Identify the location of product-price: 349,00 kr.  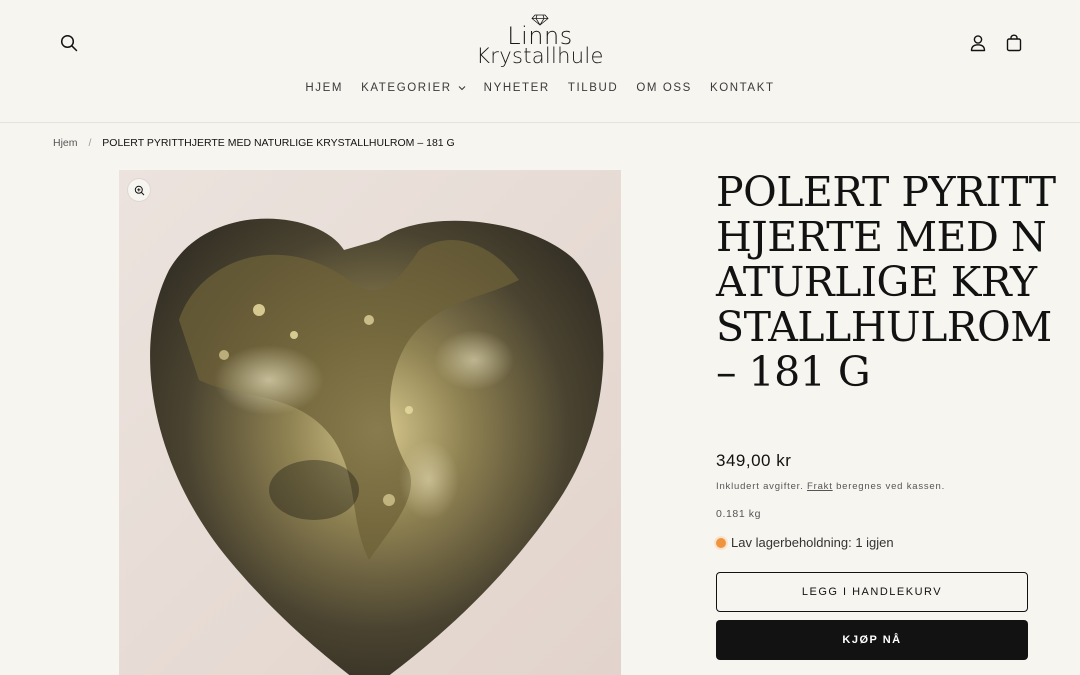
(754, 460).